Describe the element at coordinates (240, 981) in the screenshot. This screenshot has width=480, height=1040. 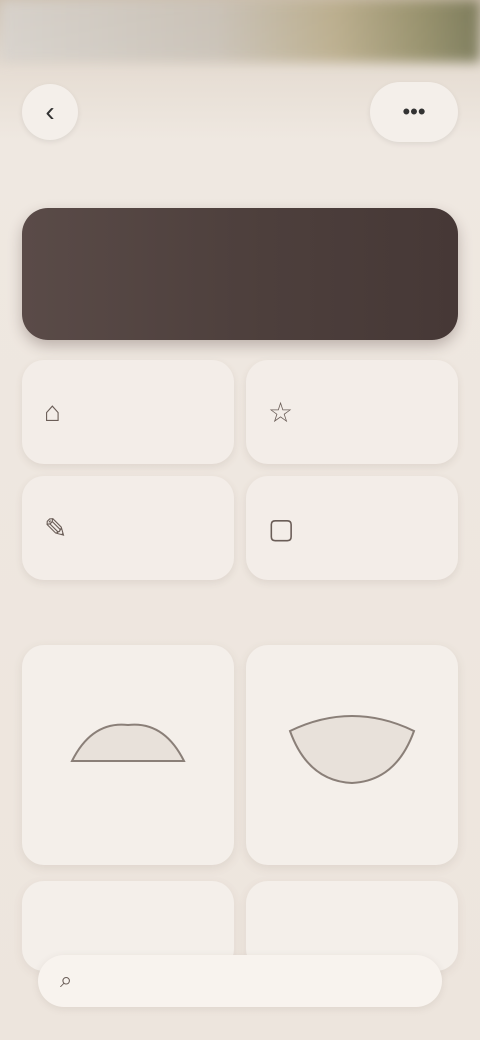
I see `bottom-bar: ⌕` at that location.